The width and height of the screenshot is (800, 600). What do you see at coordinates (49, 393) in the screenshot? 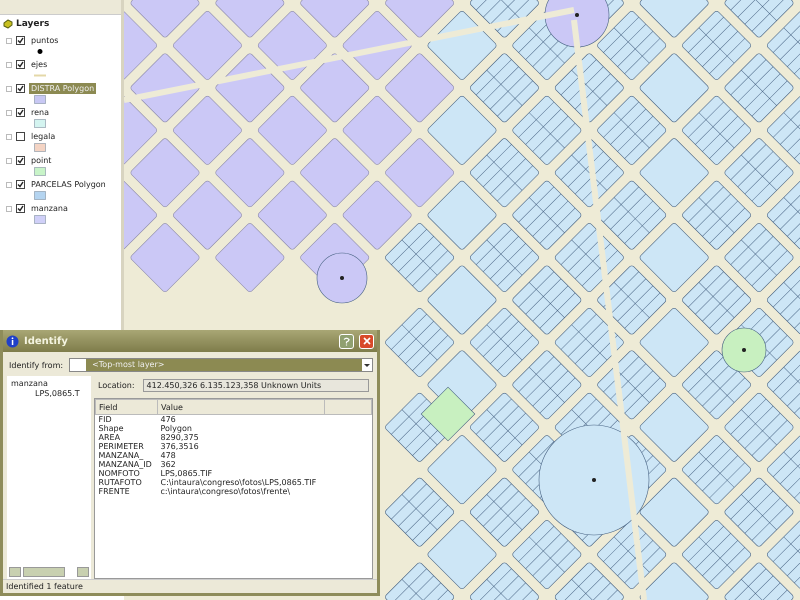
I see `tree-item: LPS,0865.T` at bounding box center [49, 393].